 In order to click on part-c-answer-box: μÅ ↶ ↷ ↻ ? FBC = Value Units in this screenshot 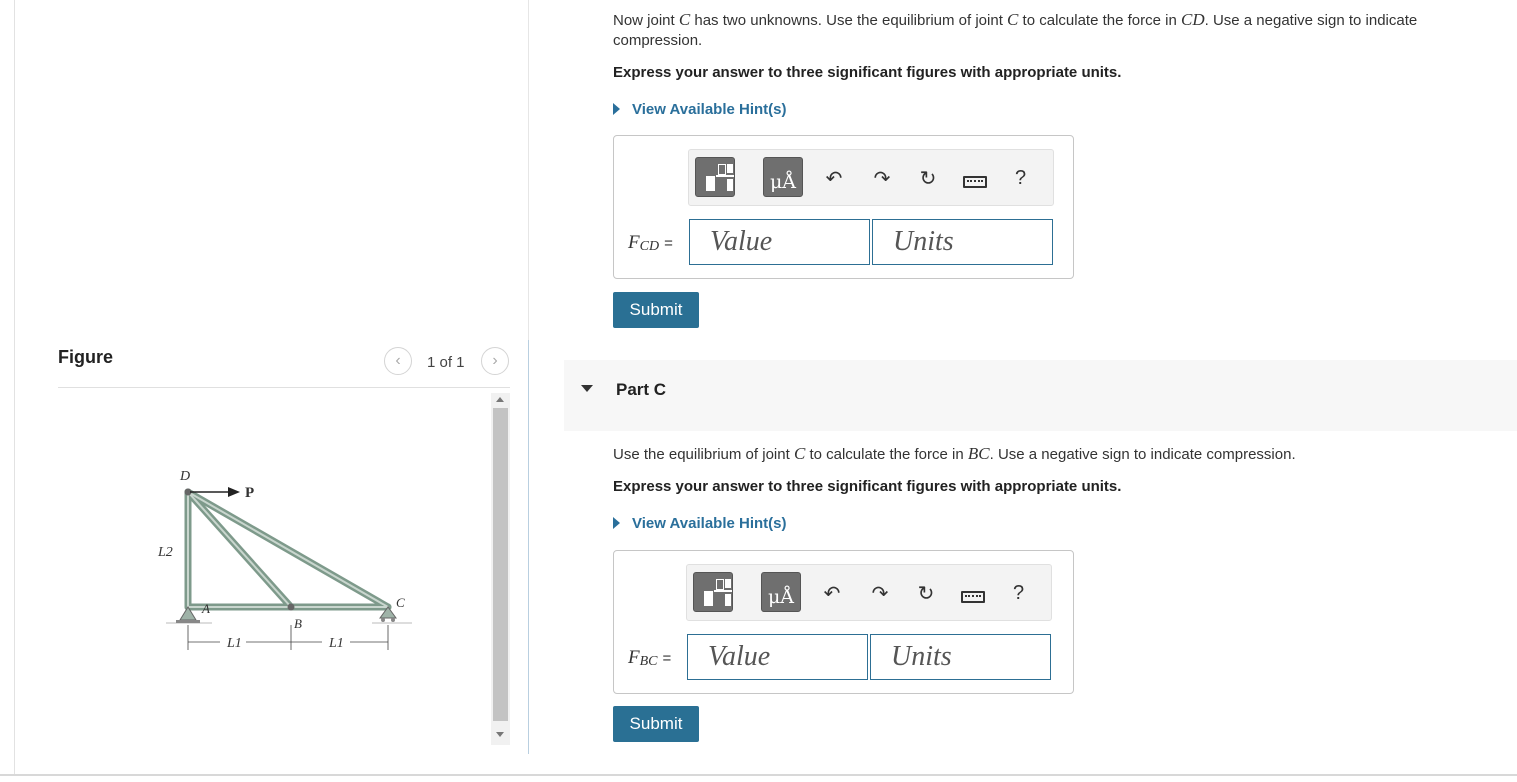, I will do `click(843, 622)`.